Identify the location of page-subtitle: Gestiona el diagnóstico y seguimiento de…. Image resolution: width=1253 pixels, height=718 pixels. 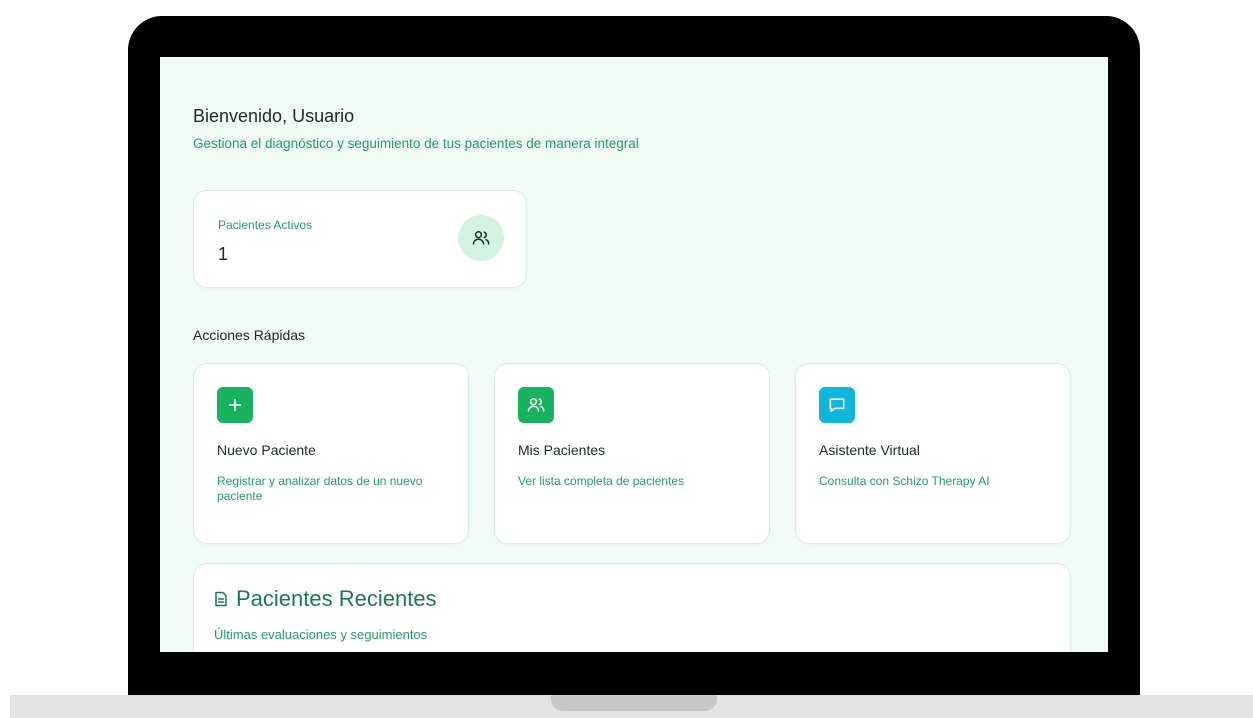
(416, 143).